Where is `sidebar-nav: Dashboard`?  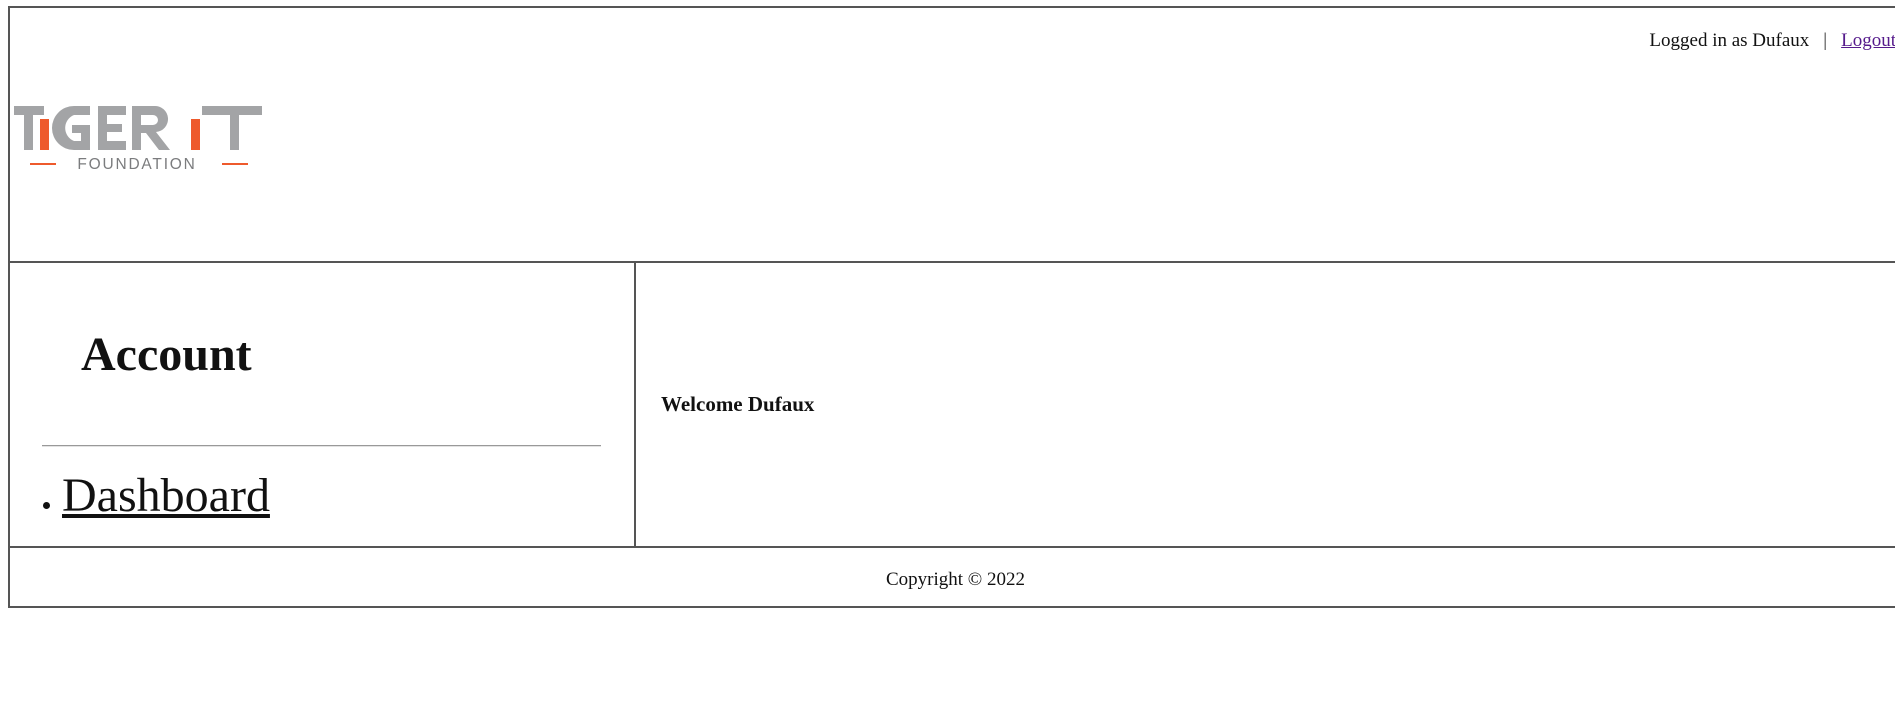 sidebar-nav: Dashboard is located at coordinates (140, 495).